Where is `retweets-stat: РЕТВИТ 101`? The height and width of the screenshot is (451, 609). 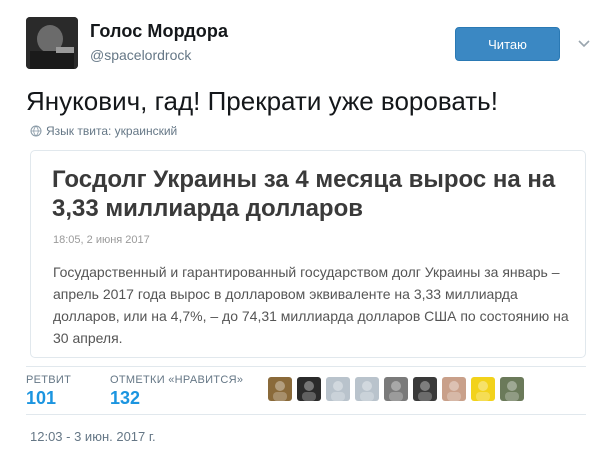
retweets-stat: РЕТВИТ 101 is located at coordinates (48, 391).